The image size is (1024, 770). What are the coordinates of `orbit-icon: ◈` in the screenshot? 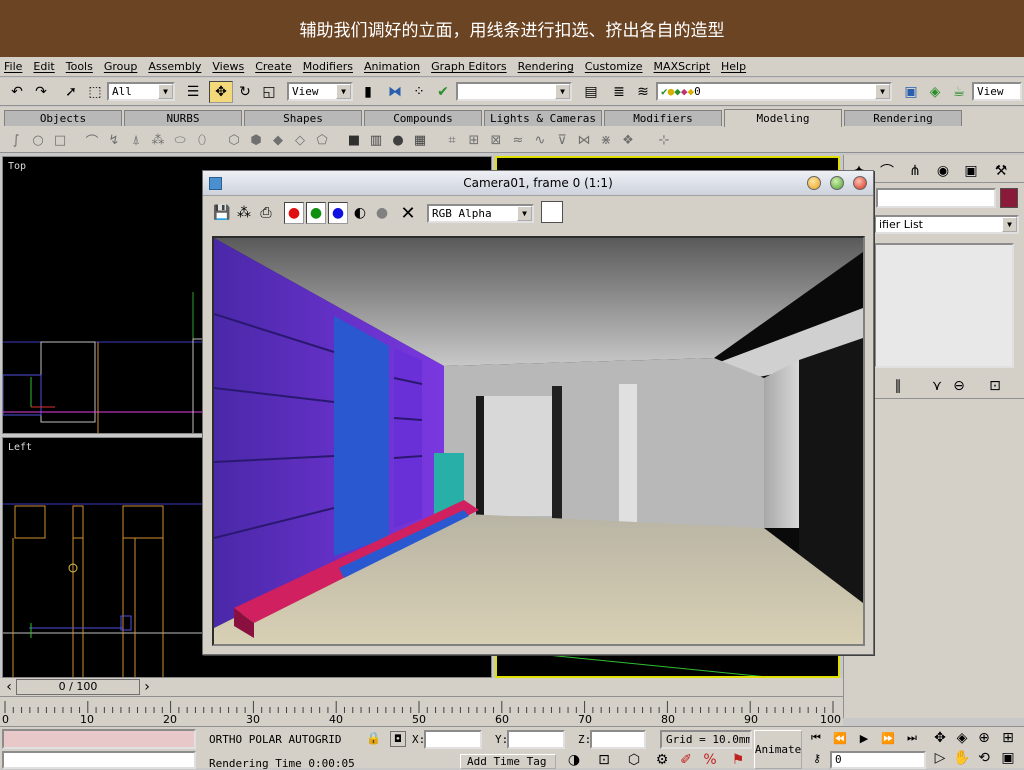 It's located at (962, 738).